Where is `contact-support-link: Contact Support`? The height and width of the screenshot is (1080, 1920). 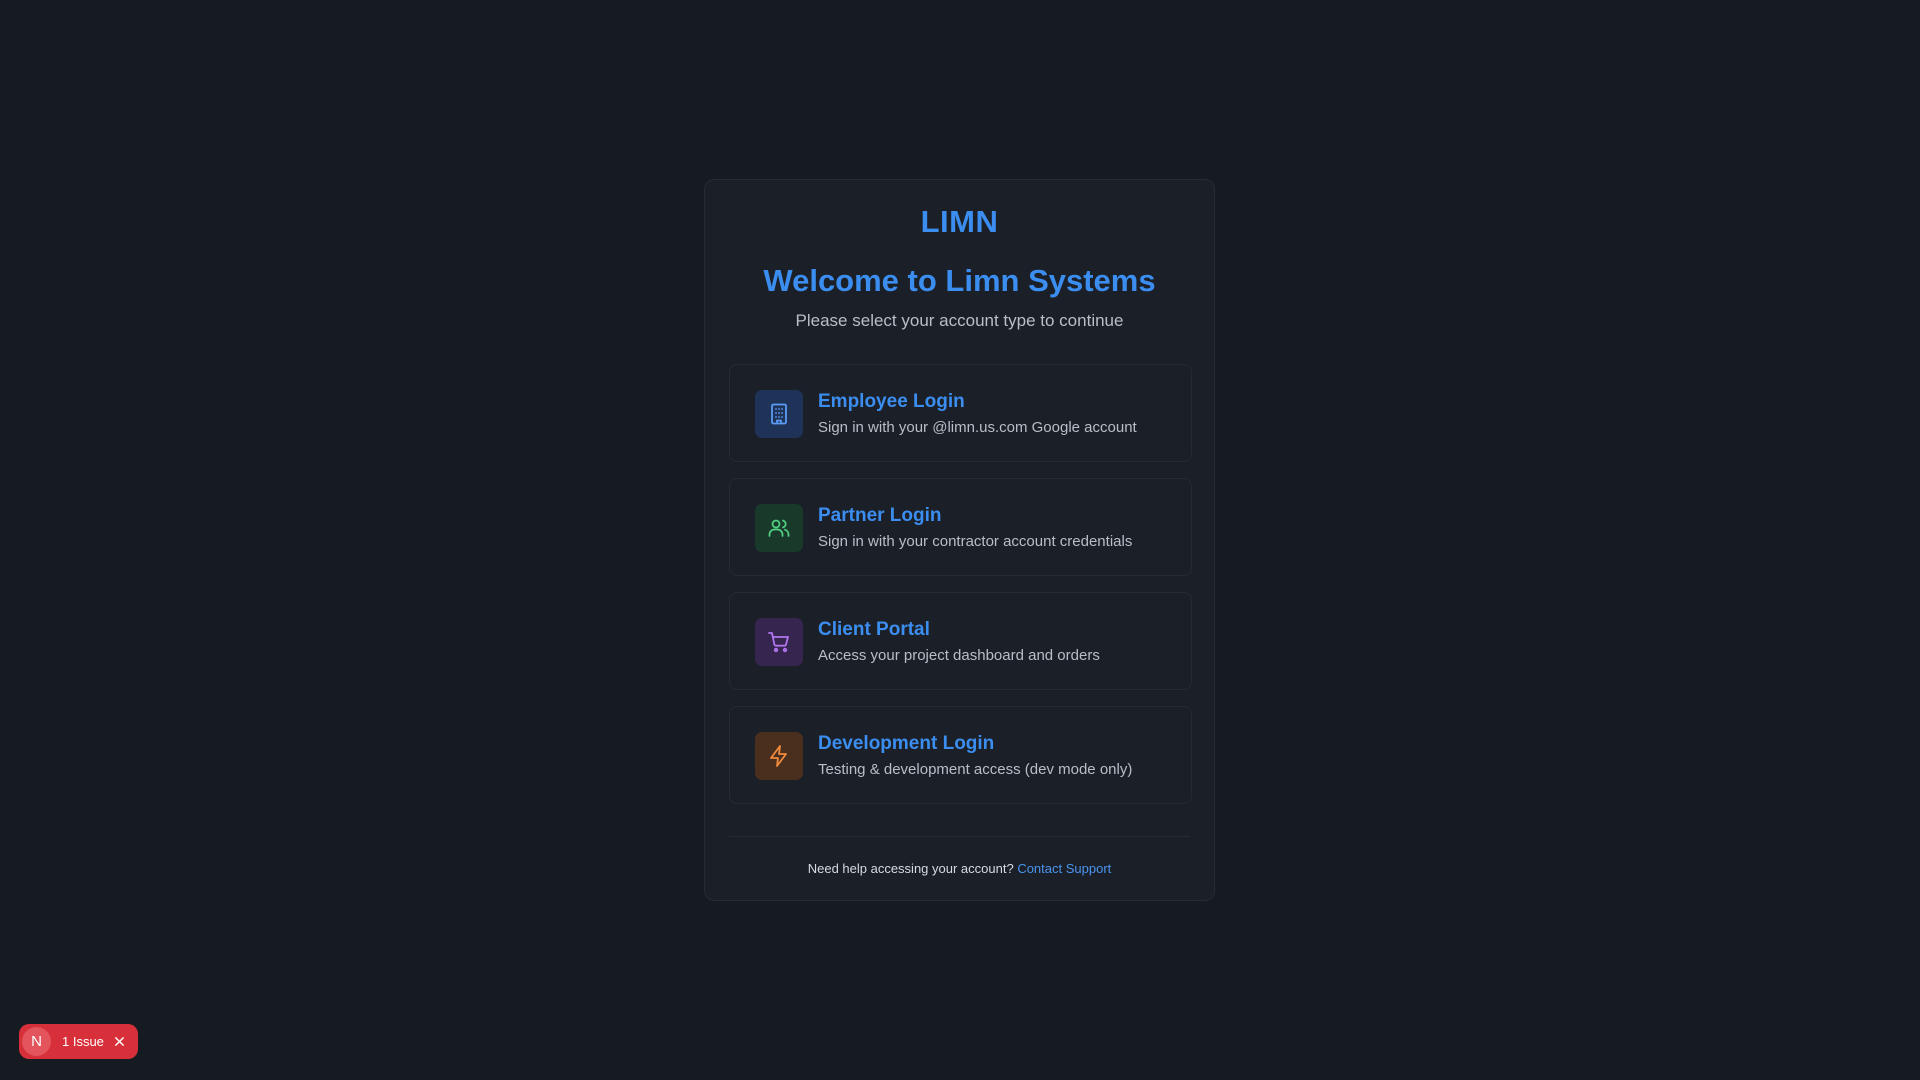
contact-support-link: Contact Support is located at coordinates (1064, 868).